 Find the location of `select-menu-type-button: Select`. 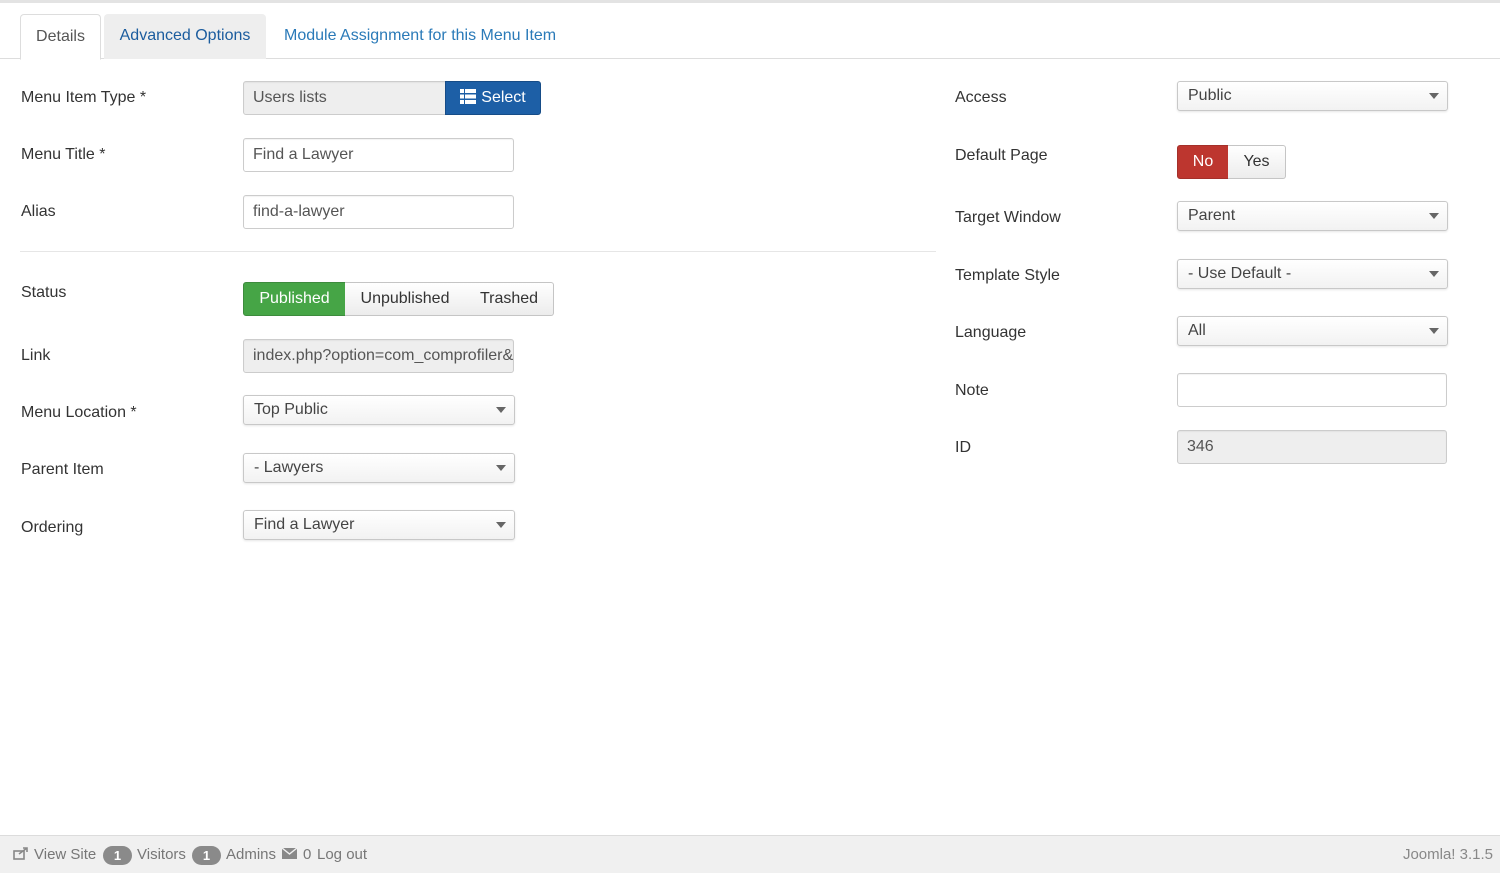

select-menu-type-button: Select is located at coordinates (493, 98).